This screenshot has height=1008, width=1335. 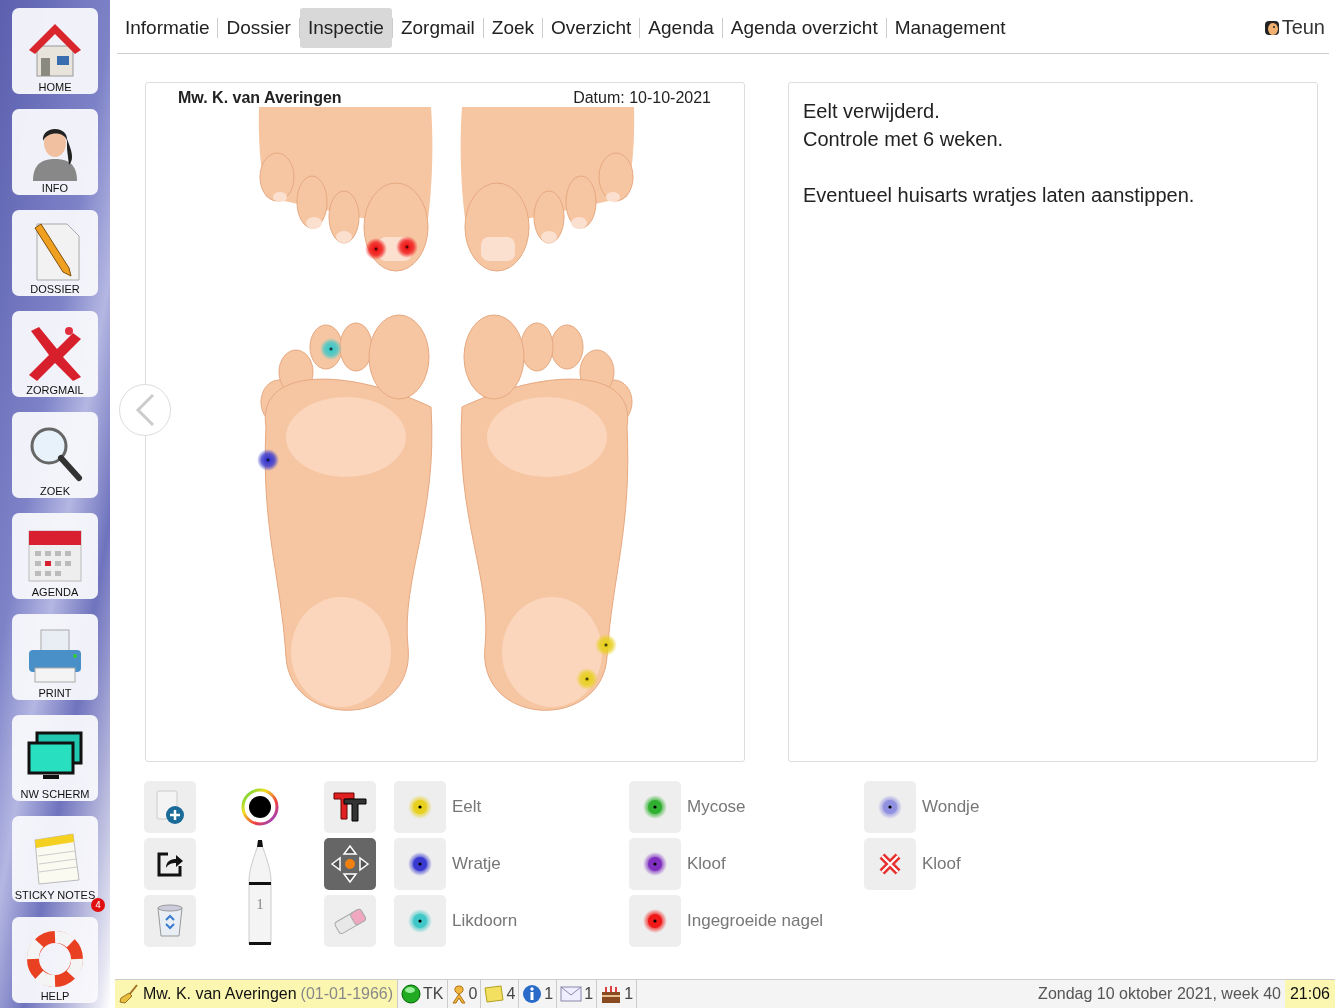 What do you see at coordinates (433, 994) in the screenshot?
I see `status-count: TK` at bounding box center [433, 994].